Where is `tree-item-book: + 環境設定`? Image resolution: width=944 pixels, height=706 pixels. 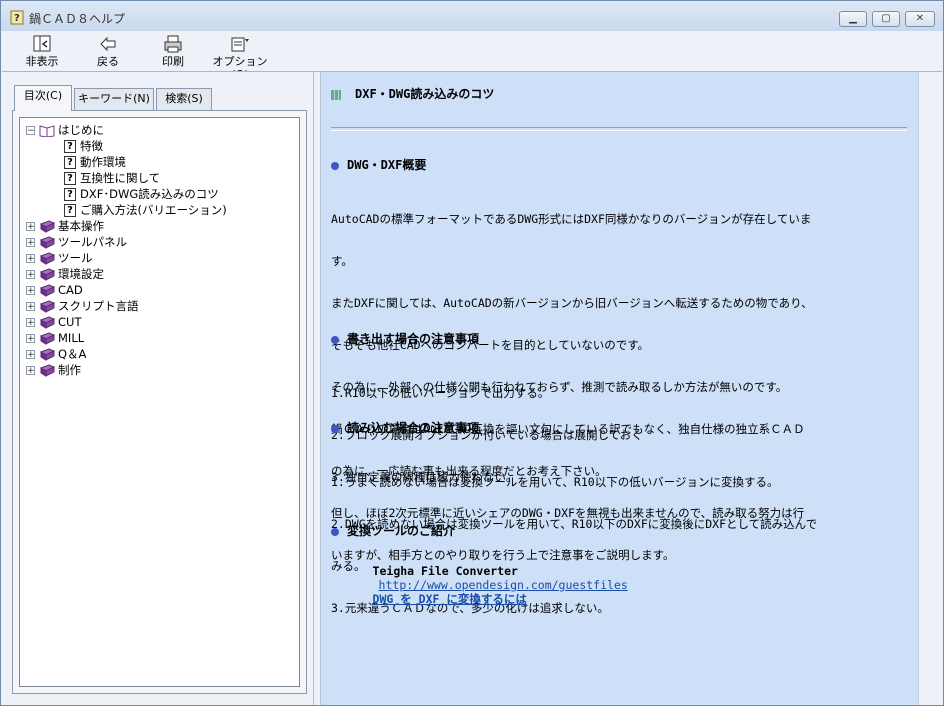
tree-item-book: + 環境設定 is located at coordinates (65, 274).